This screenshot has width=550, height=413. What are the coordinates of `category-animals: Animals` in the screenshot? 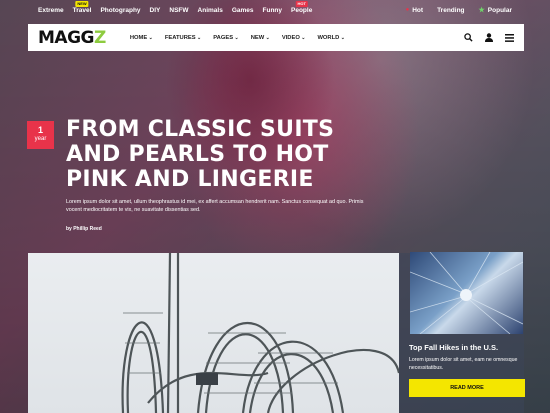 It's located at (210, 10).